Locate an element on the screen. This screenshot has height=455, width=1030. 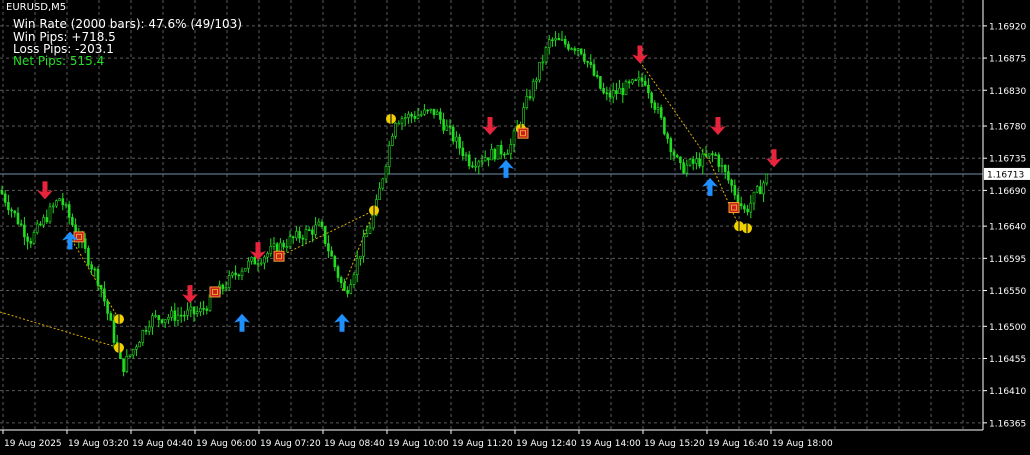
time-tick-label: 19 Aug 15:20 is located at coordinates (674, 444).